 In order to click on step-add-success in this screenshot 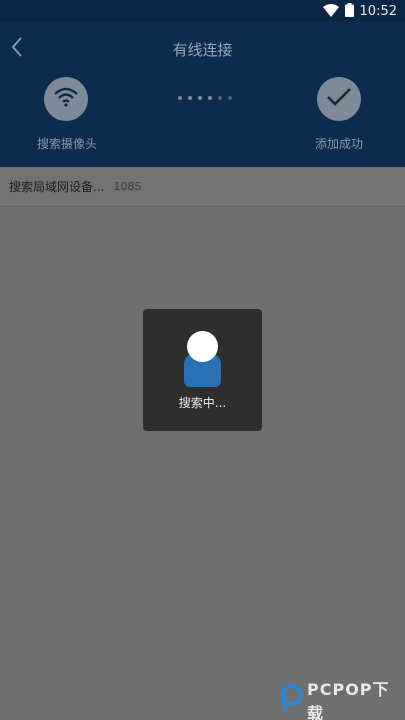, I will do `click(339, 99)`.